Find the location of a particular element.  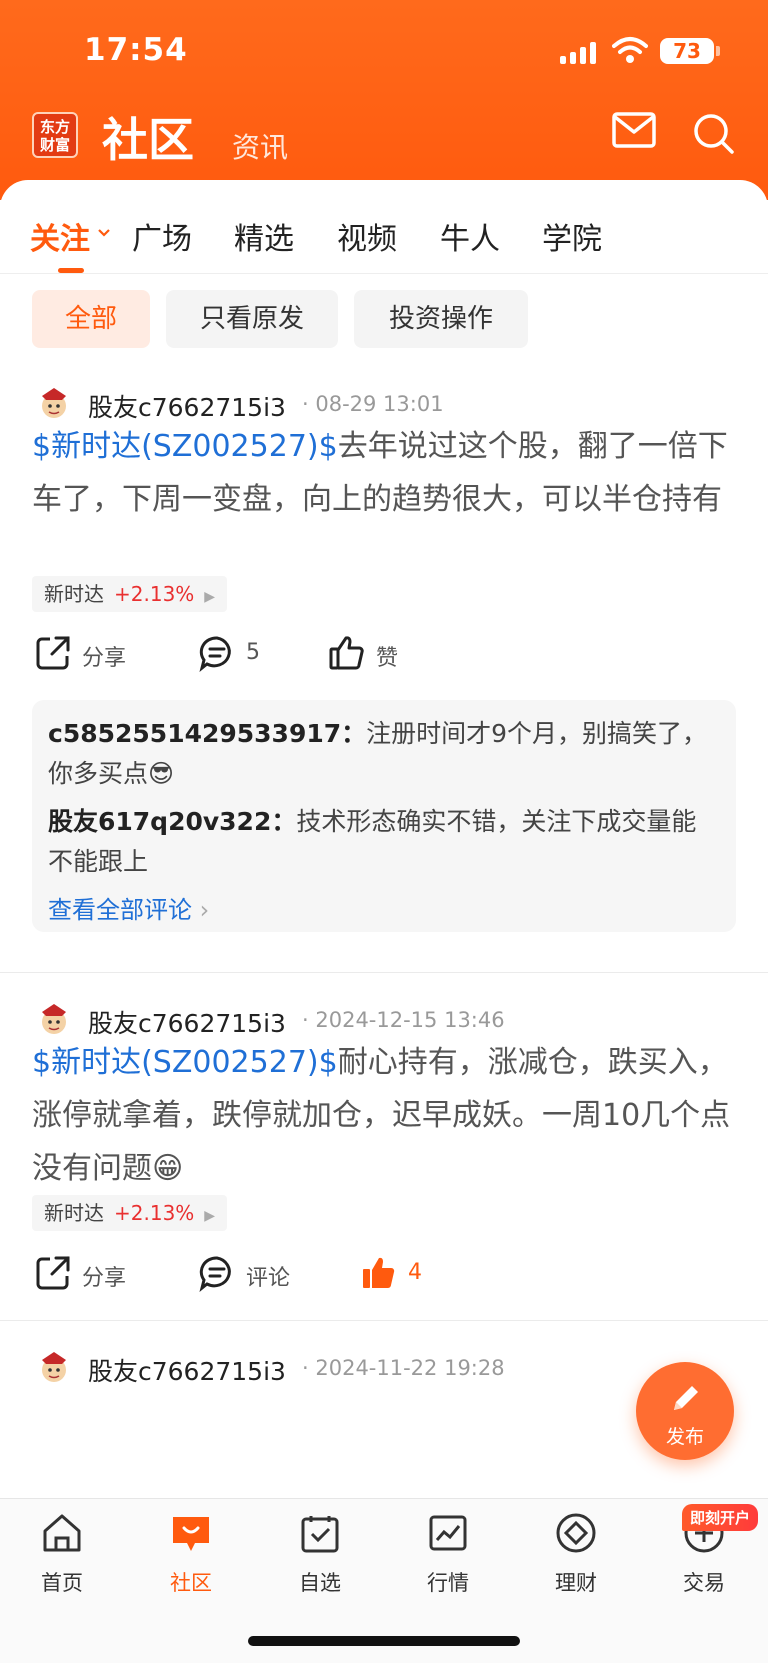

nav-home-label: 首页 is located at coordinates (62, 1583).